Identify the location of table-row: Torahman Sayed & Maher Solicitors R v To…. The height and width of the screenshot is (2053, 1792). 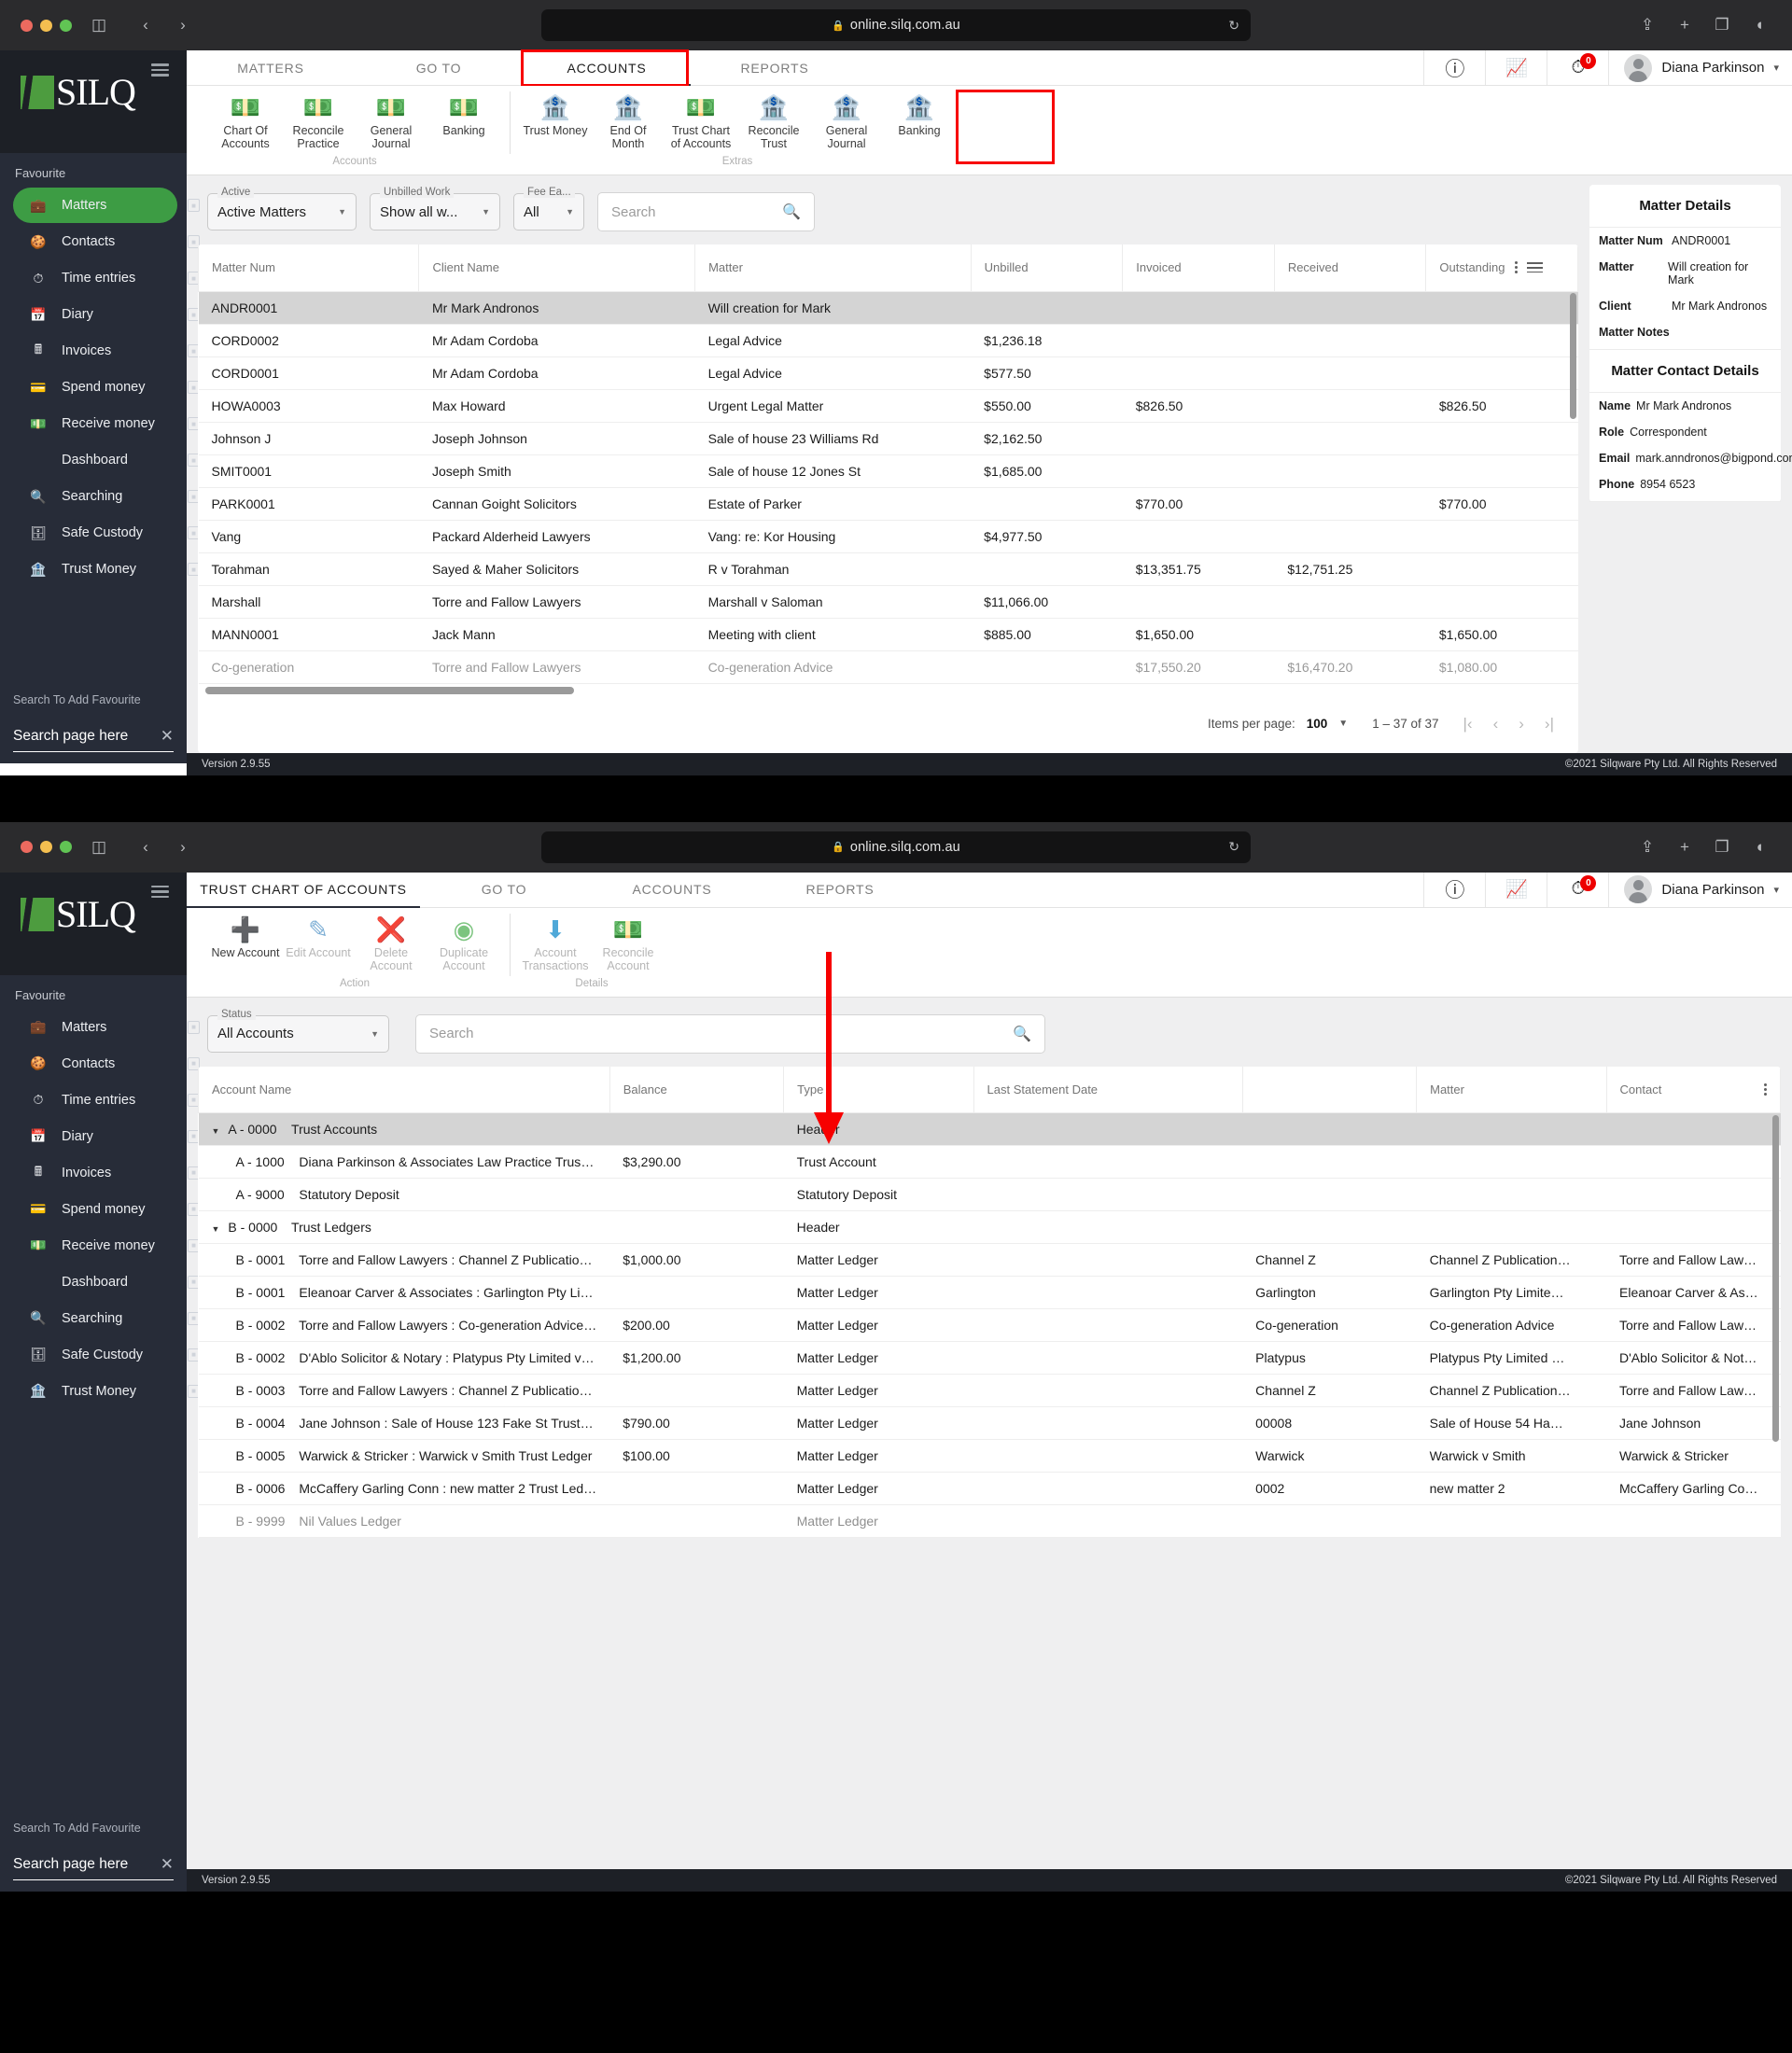
(888, 569).